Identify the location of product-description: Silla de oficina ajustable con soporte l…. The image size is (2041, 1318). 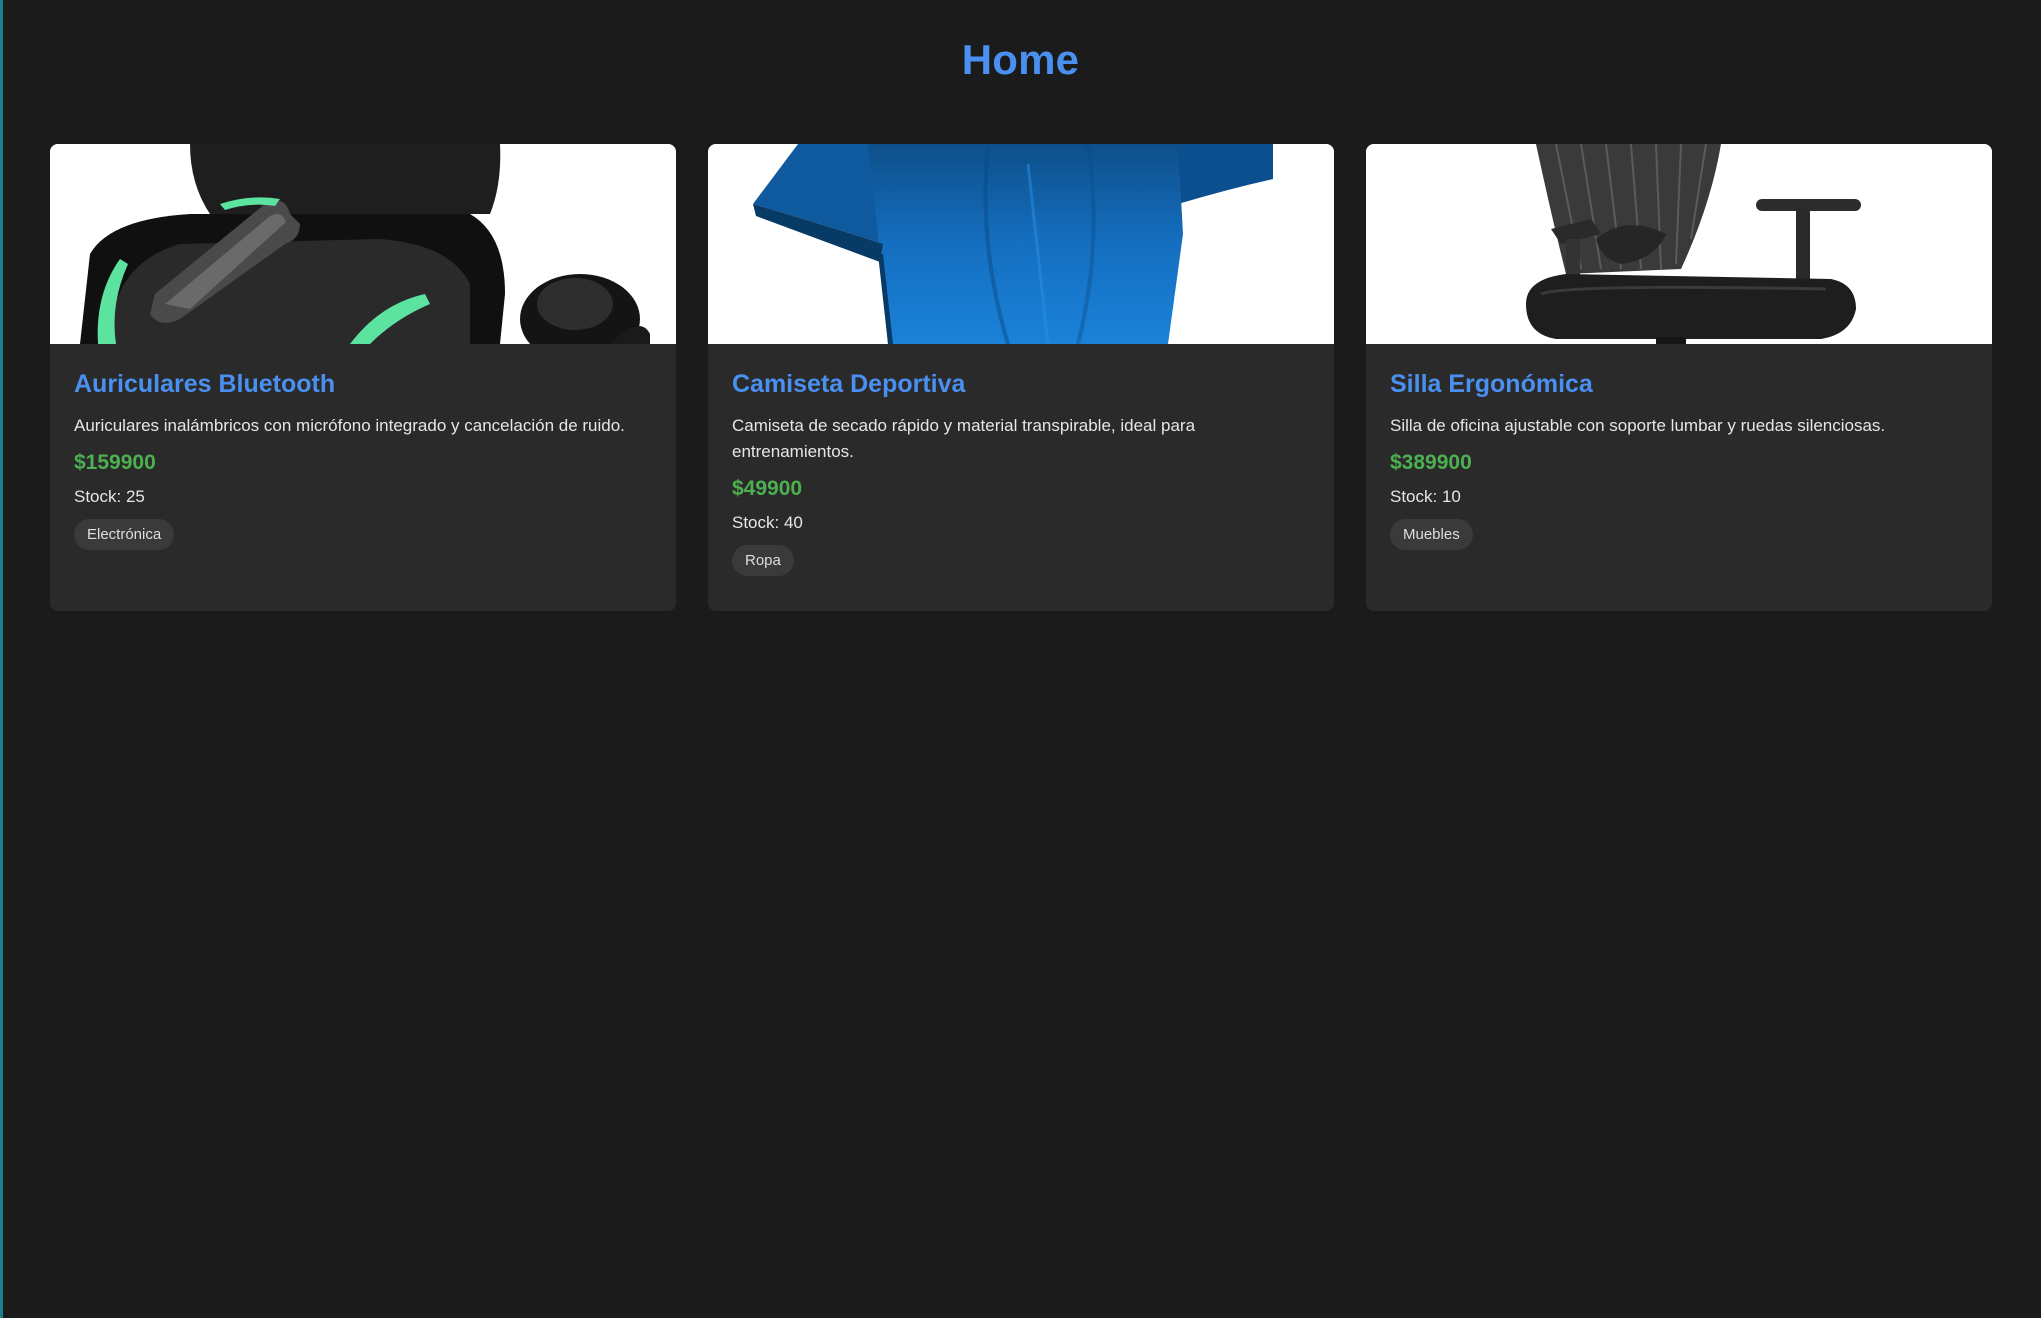
(1638, 425).